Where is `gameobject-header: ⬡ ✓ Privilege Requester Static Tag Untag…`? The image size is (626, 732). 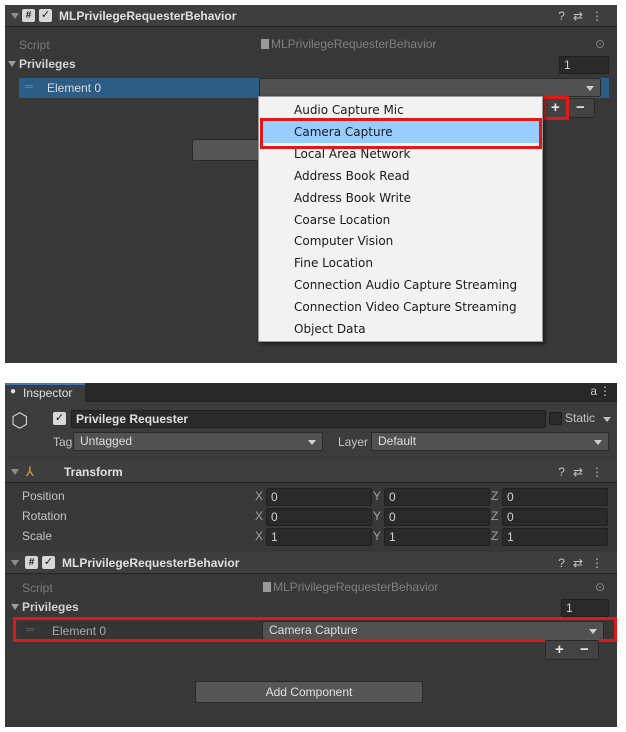
gameobject-header: ⬡ ✓ Privilege Requester Static Tag Untag… is located at coordinates (311, 434).